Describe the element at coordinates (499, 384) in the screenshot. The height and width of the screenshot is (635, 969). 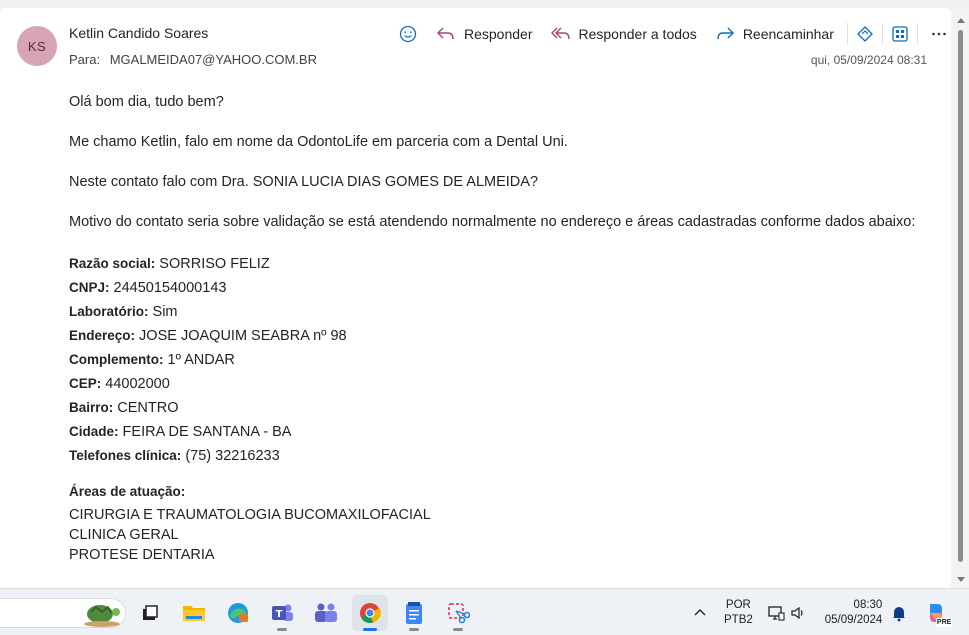
I see `field-row: CEP: 44002000` at that location.